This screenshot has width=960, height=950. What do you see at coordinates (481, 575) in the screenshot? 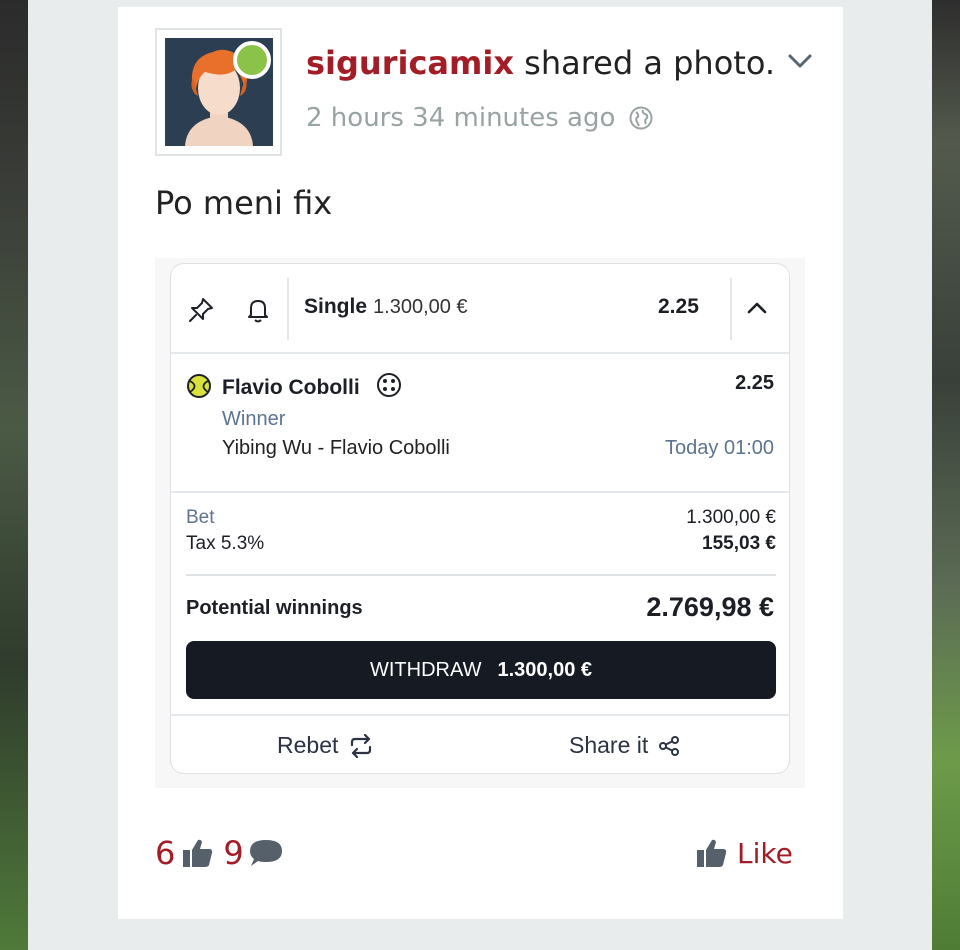
I see `summary-divider` at bounding box center [481, 575].